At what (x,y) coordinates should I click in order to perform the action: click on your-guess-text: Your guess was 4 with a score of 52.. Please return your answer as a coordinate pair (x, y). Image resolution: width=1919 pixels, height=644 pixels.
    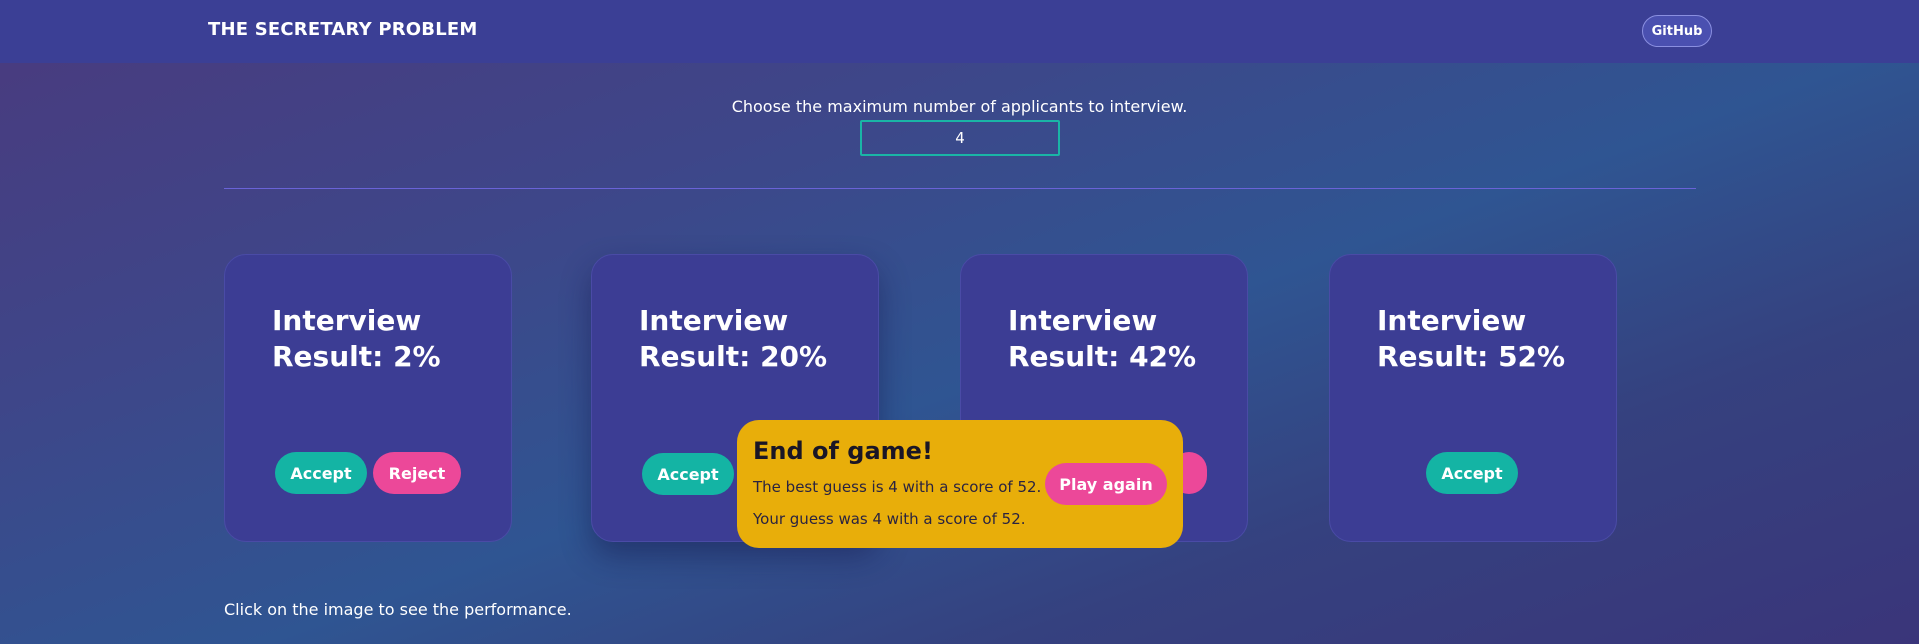
    Looking at the image, I should click on (889, 519).